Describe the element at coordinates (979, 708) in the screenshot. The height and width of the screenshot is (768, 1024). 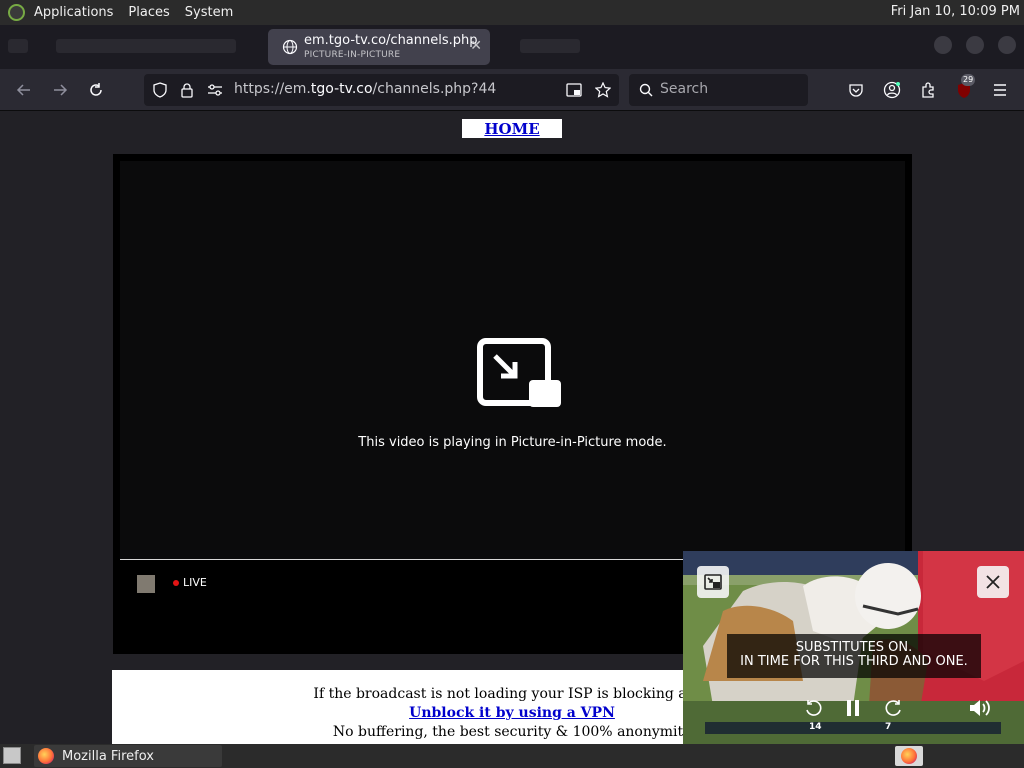
I see `volume-icon` at that location.